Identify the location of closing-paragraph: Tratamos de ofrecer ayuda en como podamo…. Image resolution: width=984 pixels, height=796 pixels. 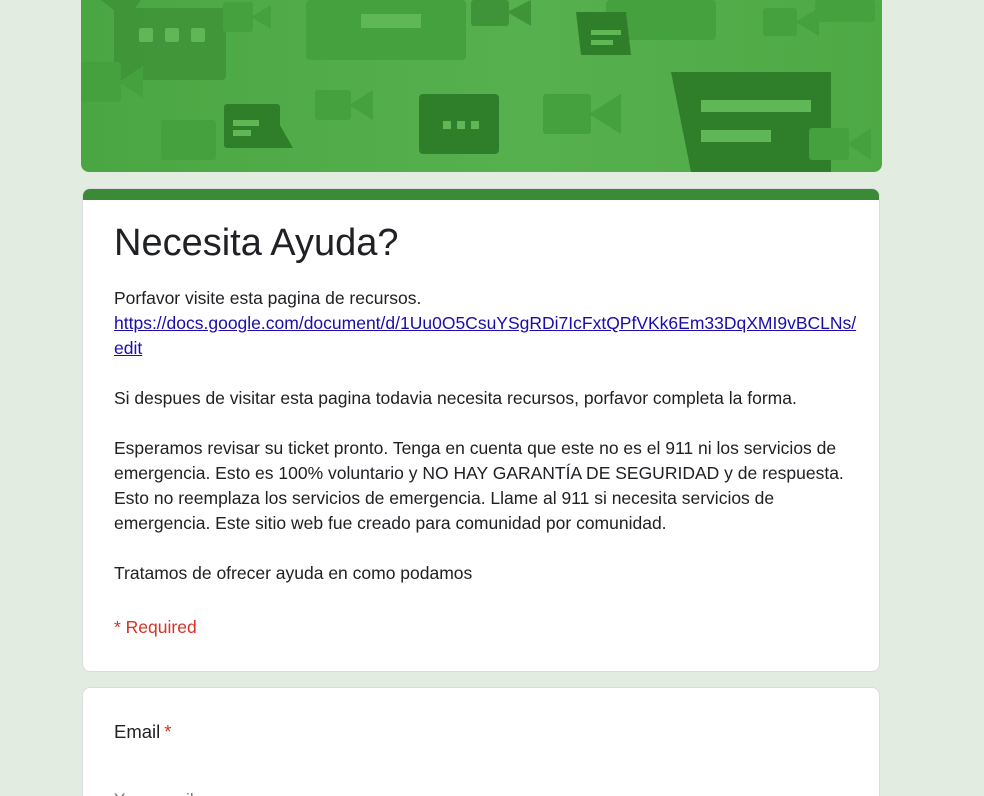
(293, 573).